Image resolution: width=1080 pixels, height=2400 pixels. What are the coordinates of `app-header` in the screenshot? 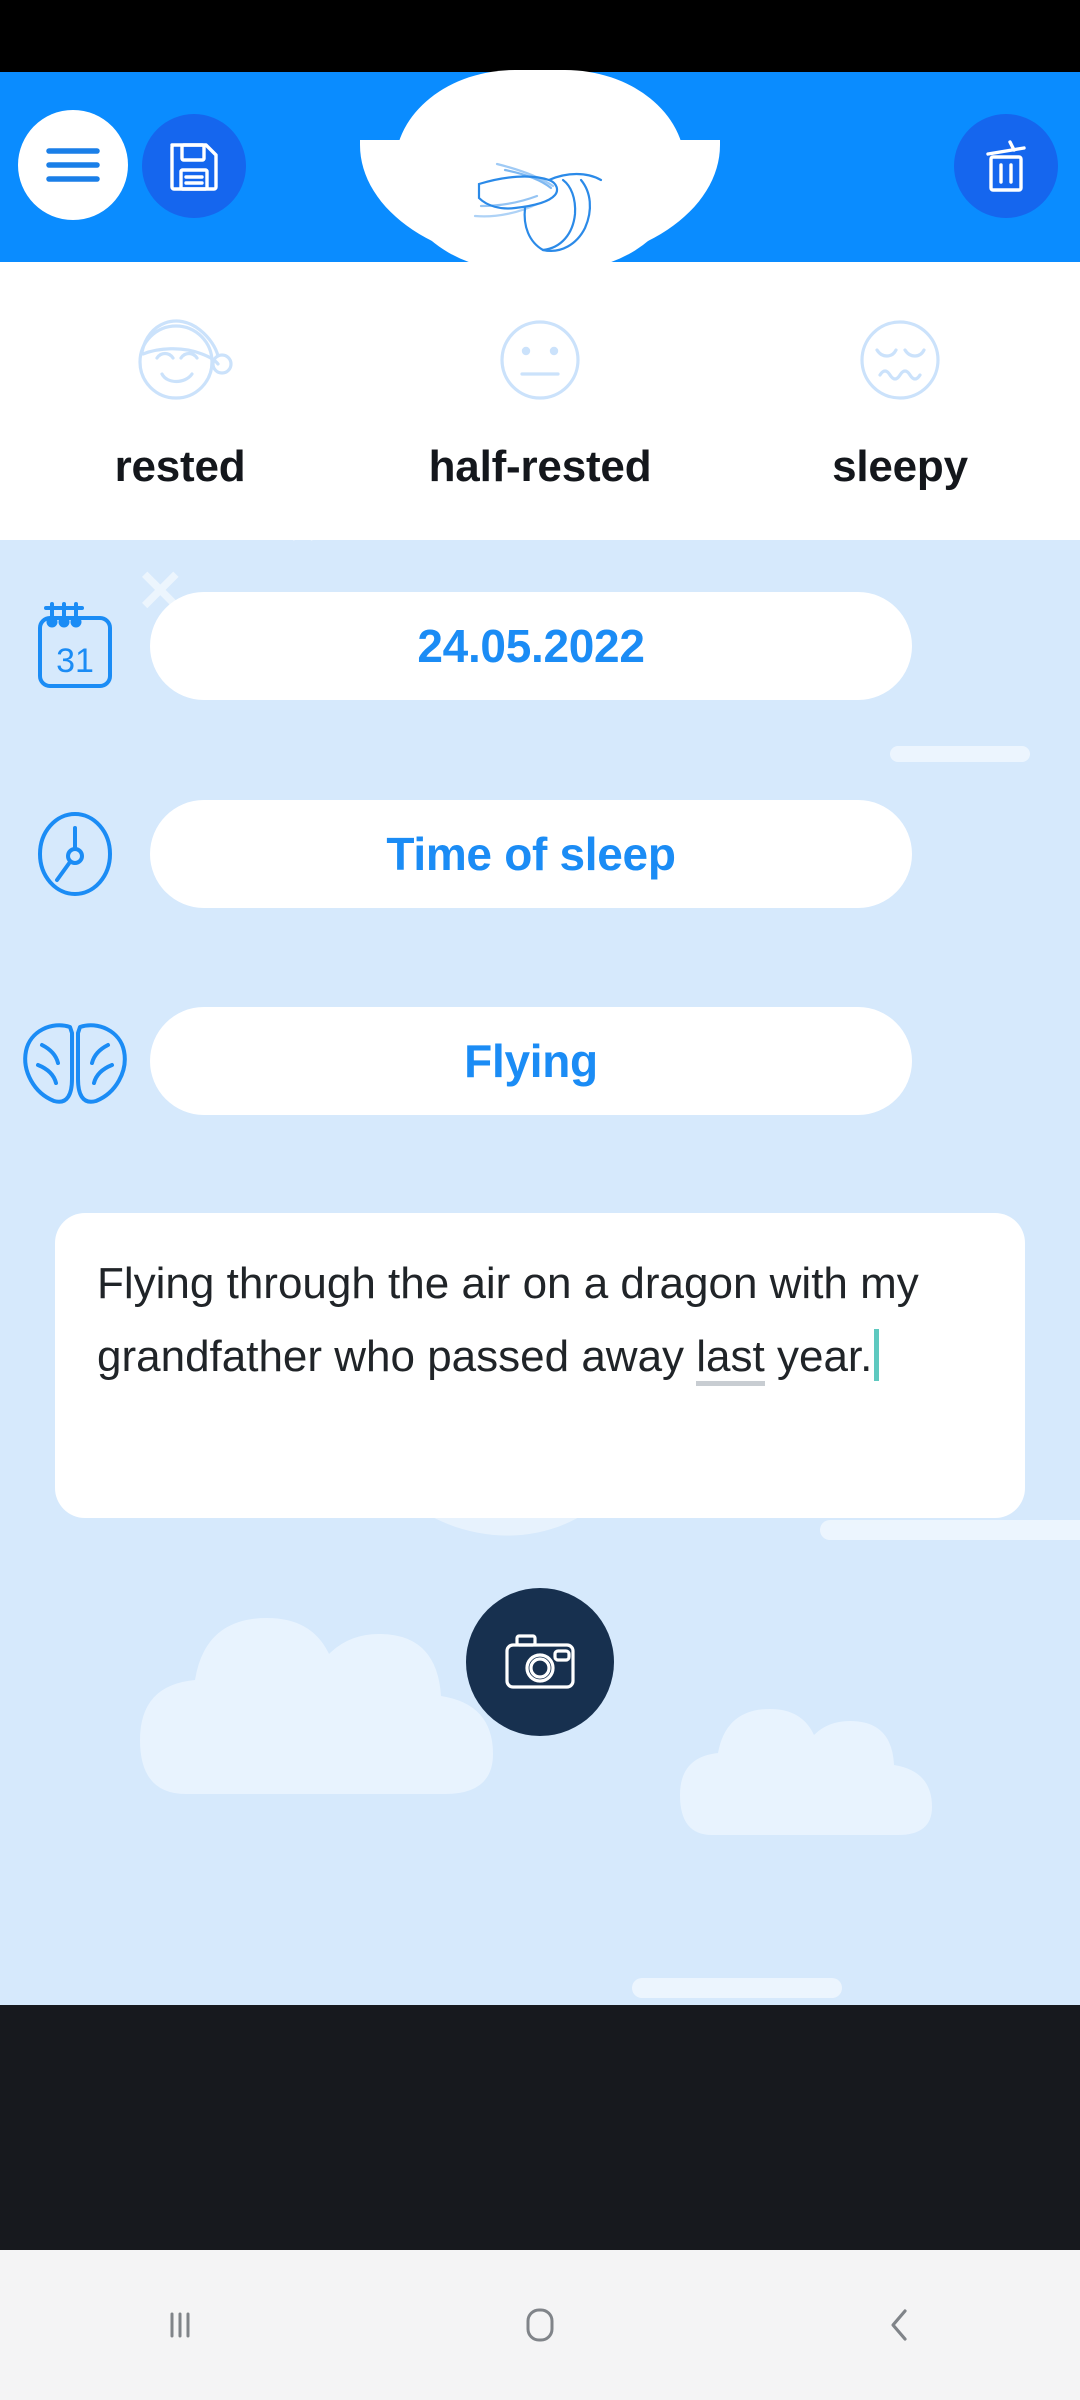 It's located at (540, 170).